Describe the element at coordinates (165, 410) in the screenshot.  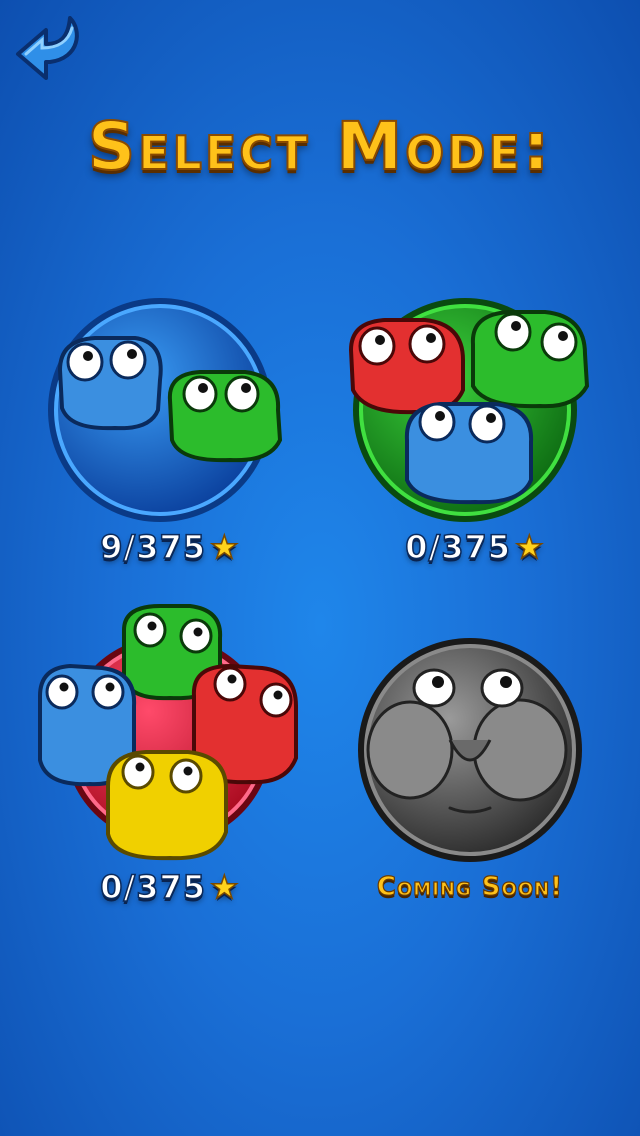
I see `mode-two-color-icon` at that location.